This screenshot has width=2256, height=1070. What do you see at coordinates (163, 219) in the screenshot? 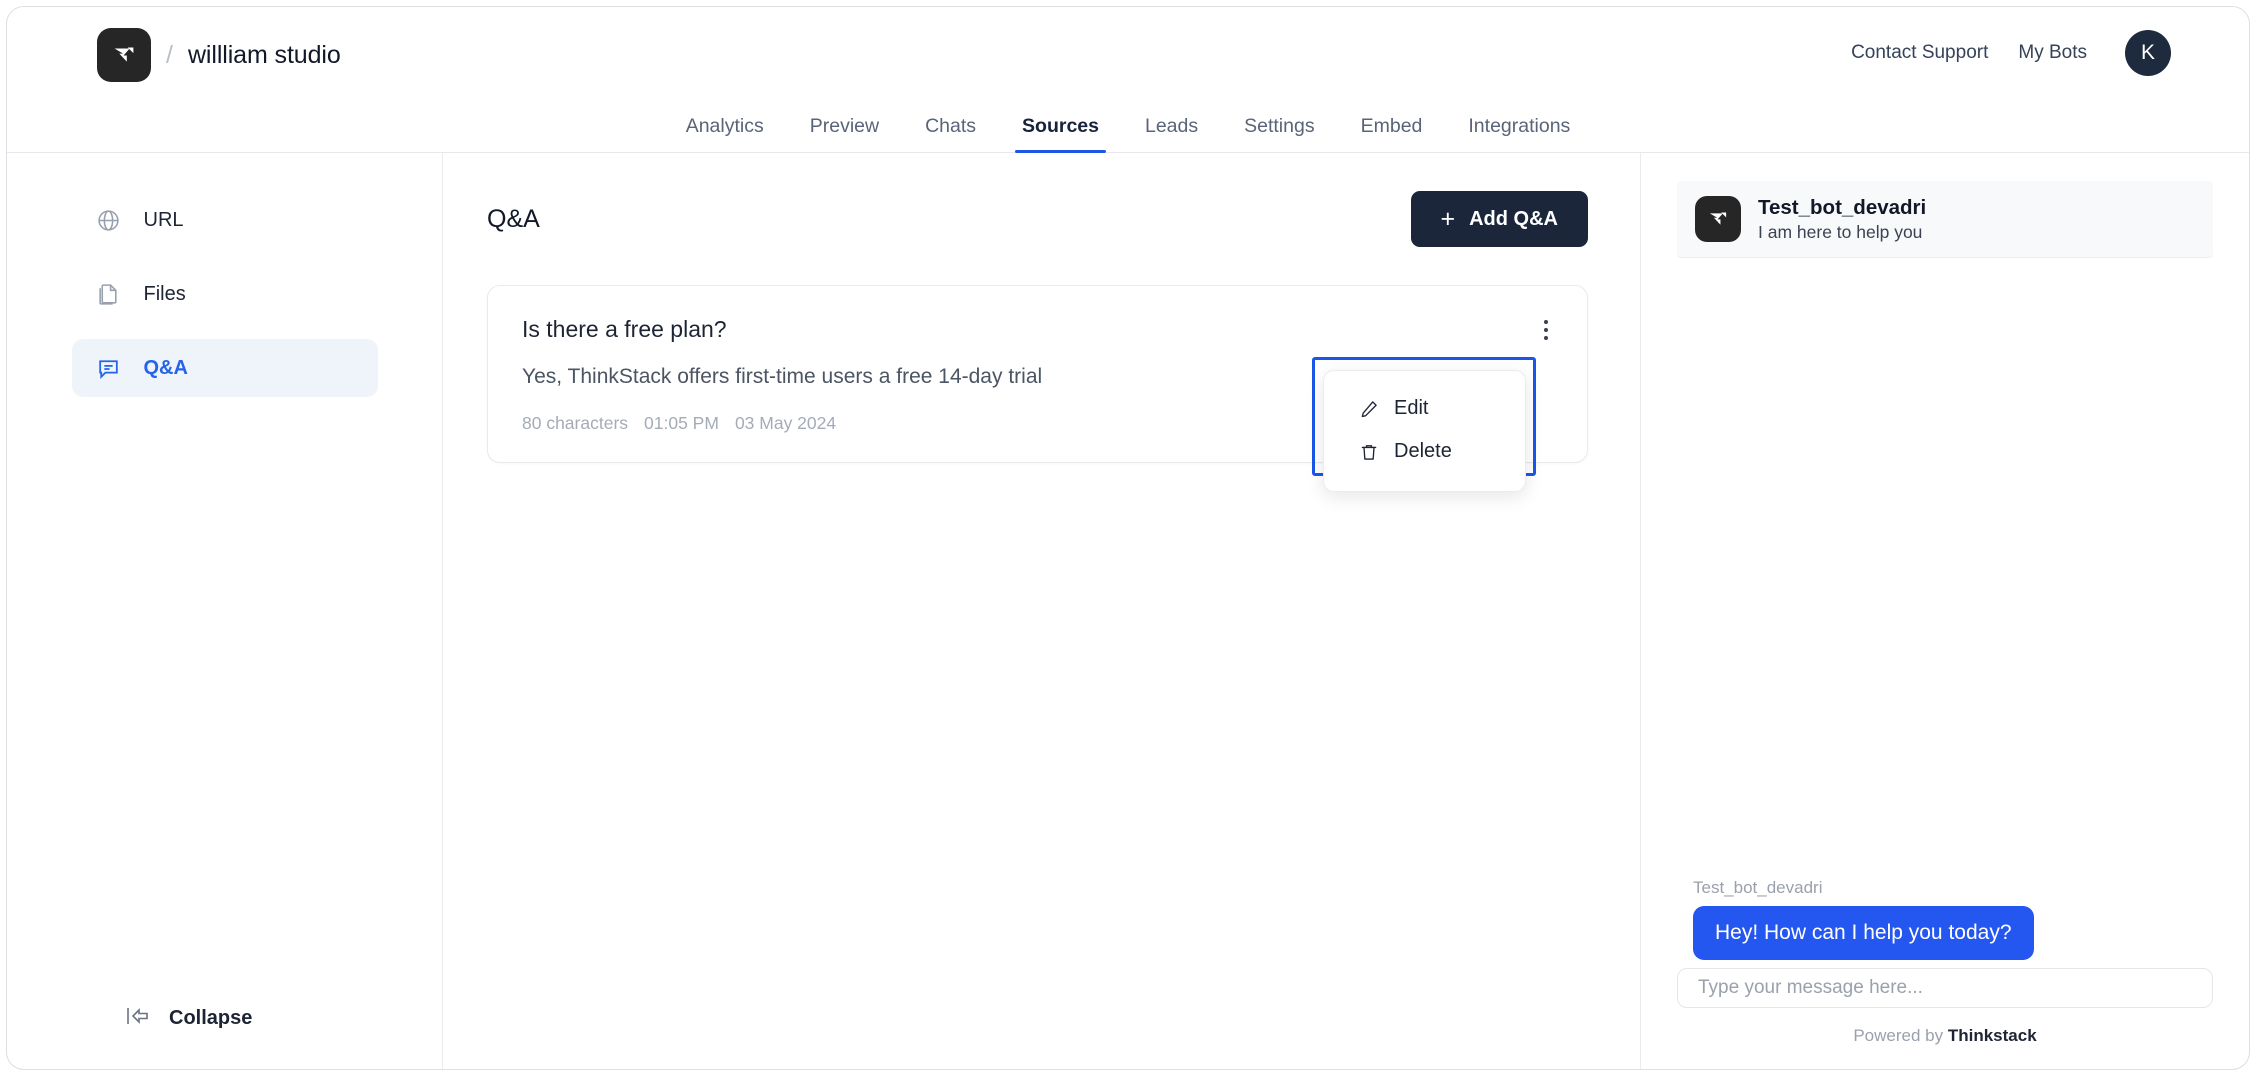
I see `sidebar-item-label-url: URL` at bounding box center [163, 219].